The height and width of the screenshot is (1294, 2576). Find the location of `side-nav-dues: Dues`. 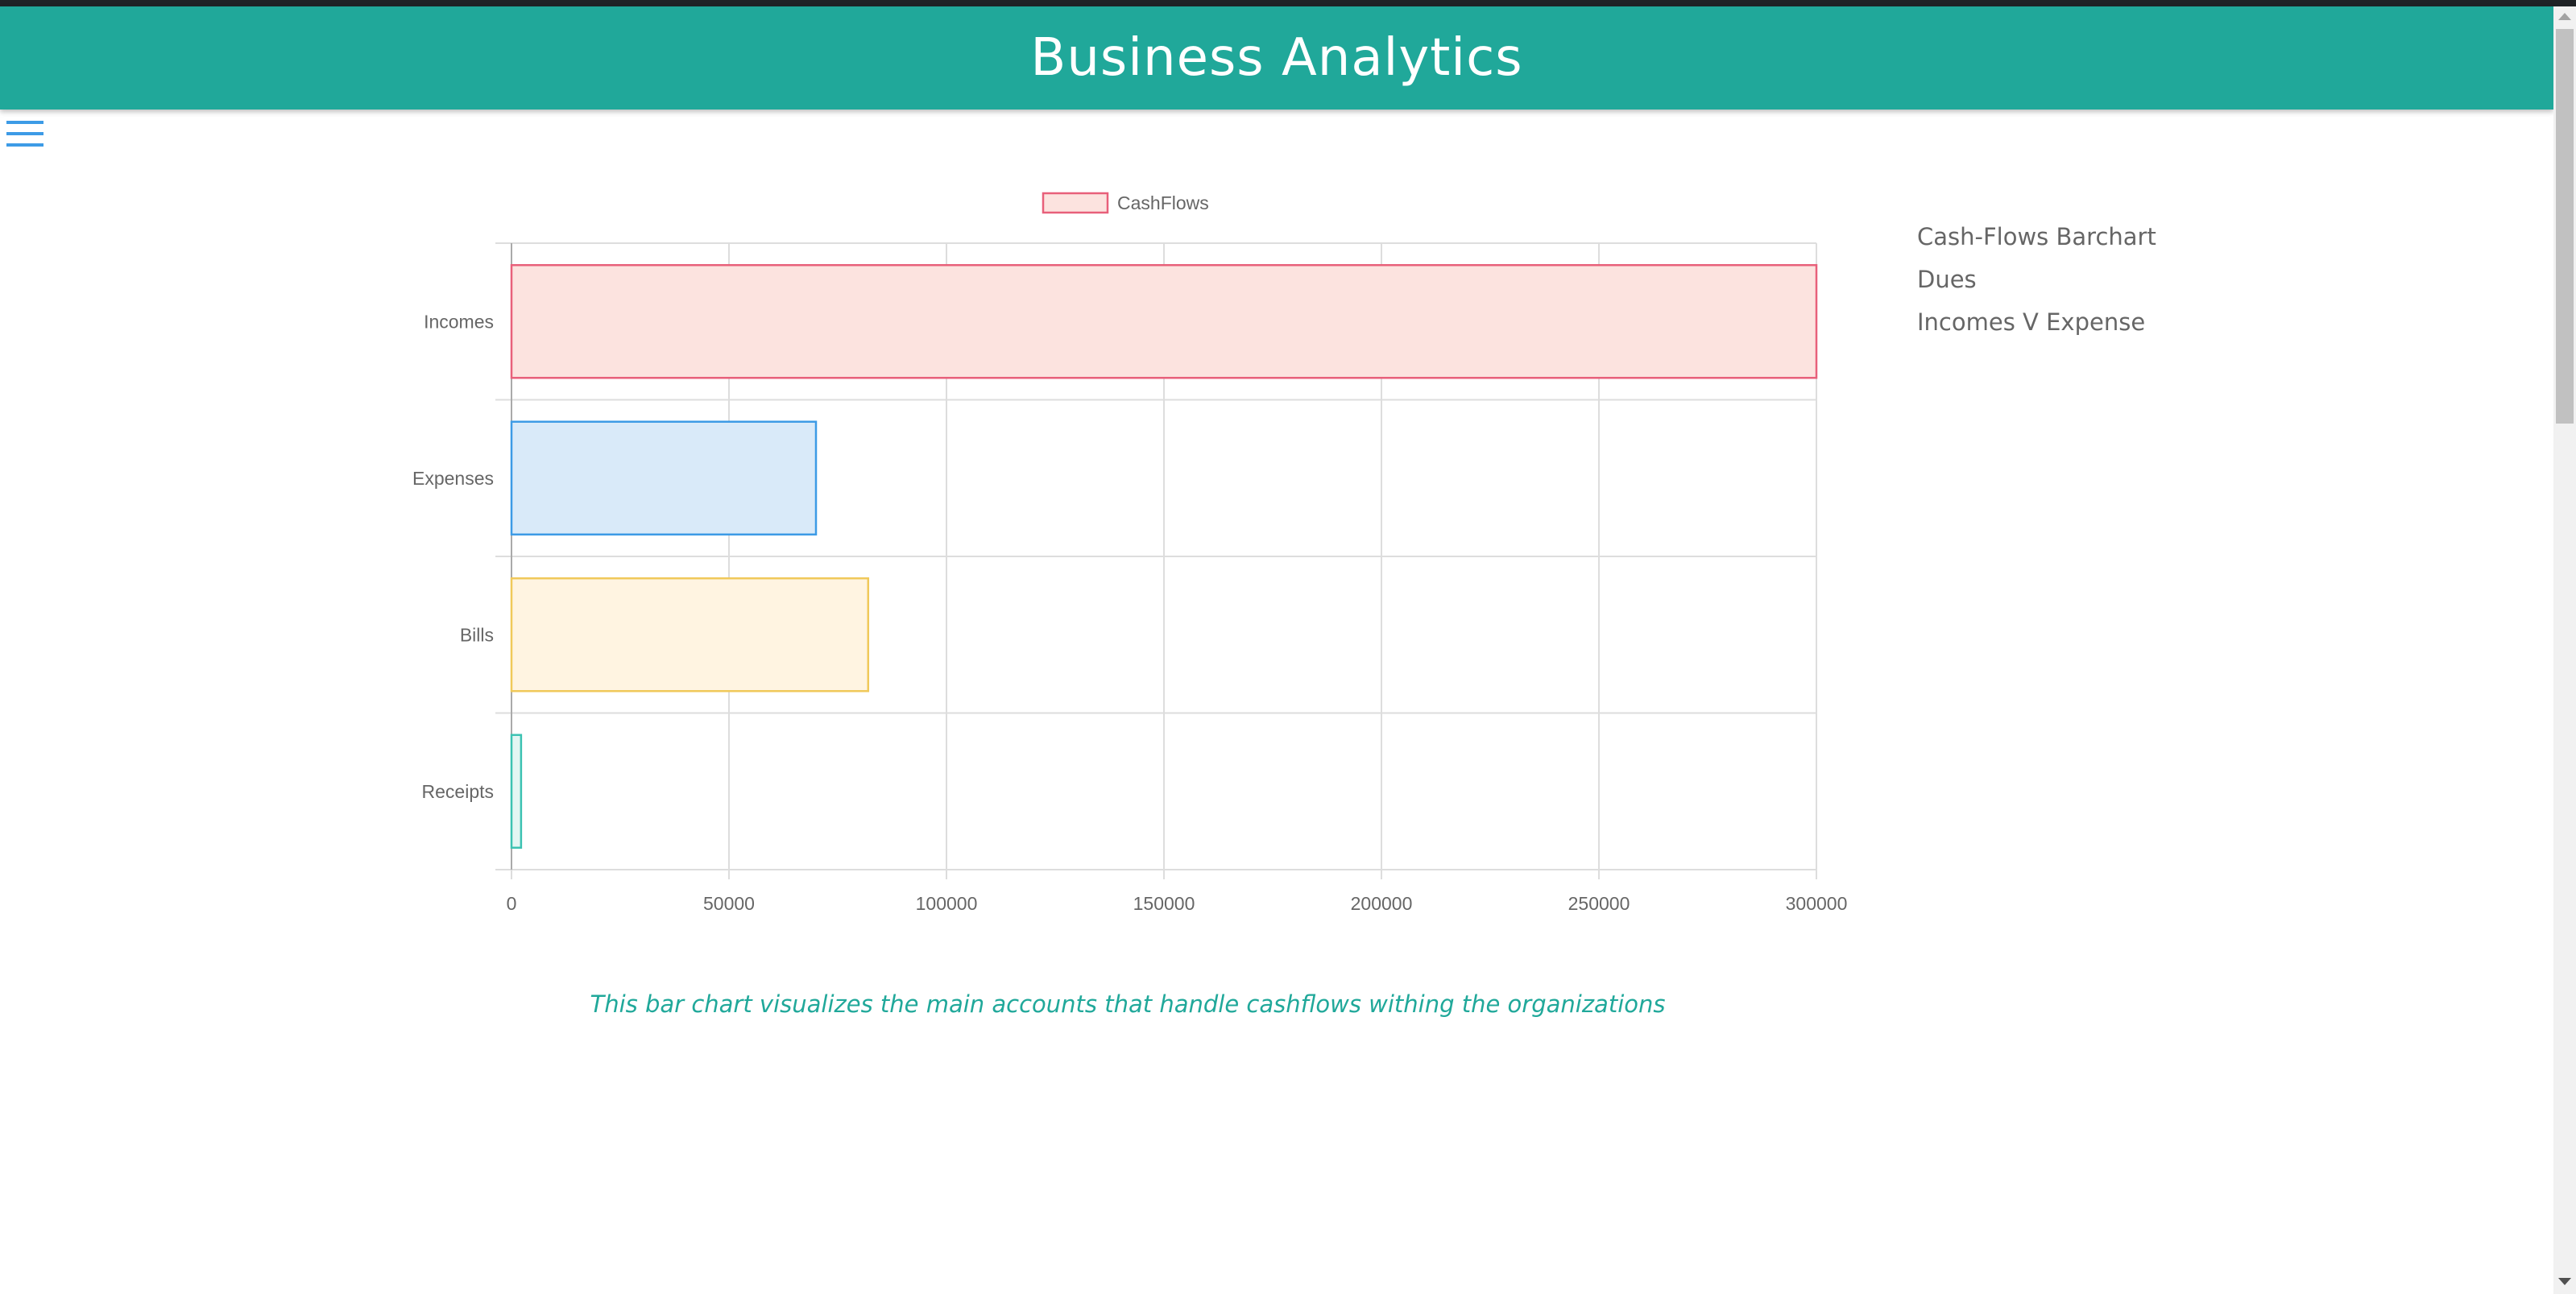

side-nav-dues: Dues is located at coordinates (2036, 283).